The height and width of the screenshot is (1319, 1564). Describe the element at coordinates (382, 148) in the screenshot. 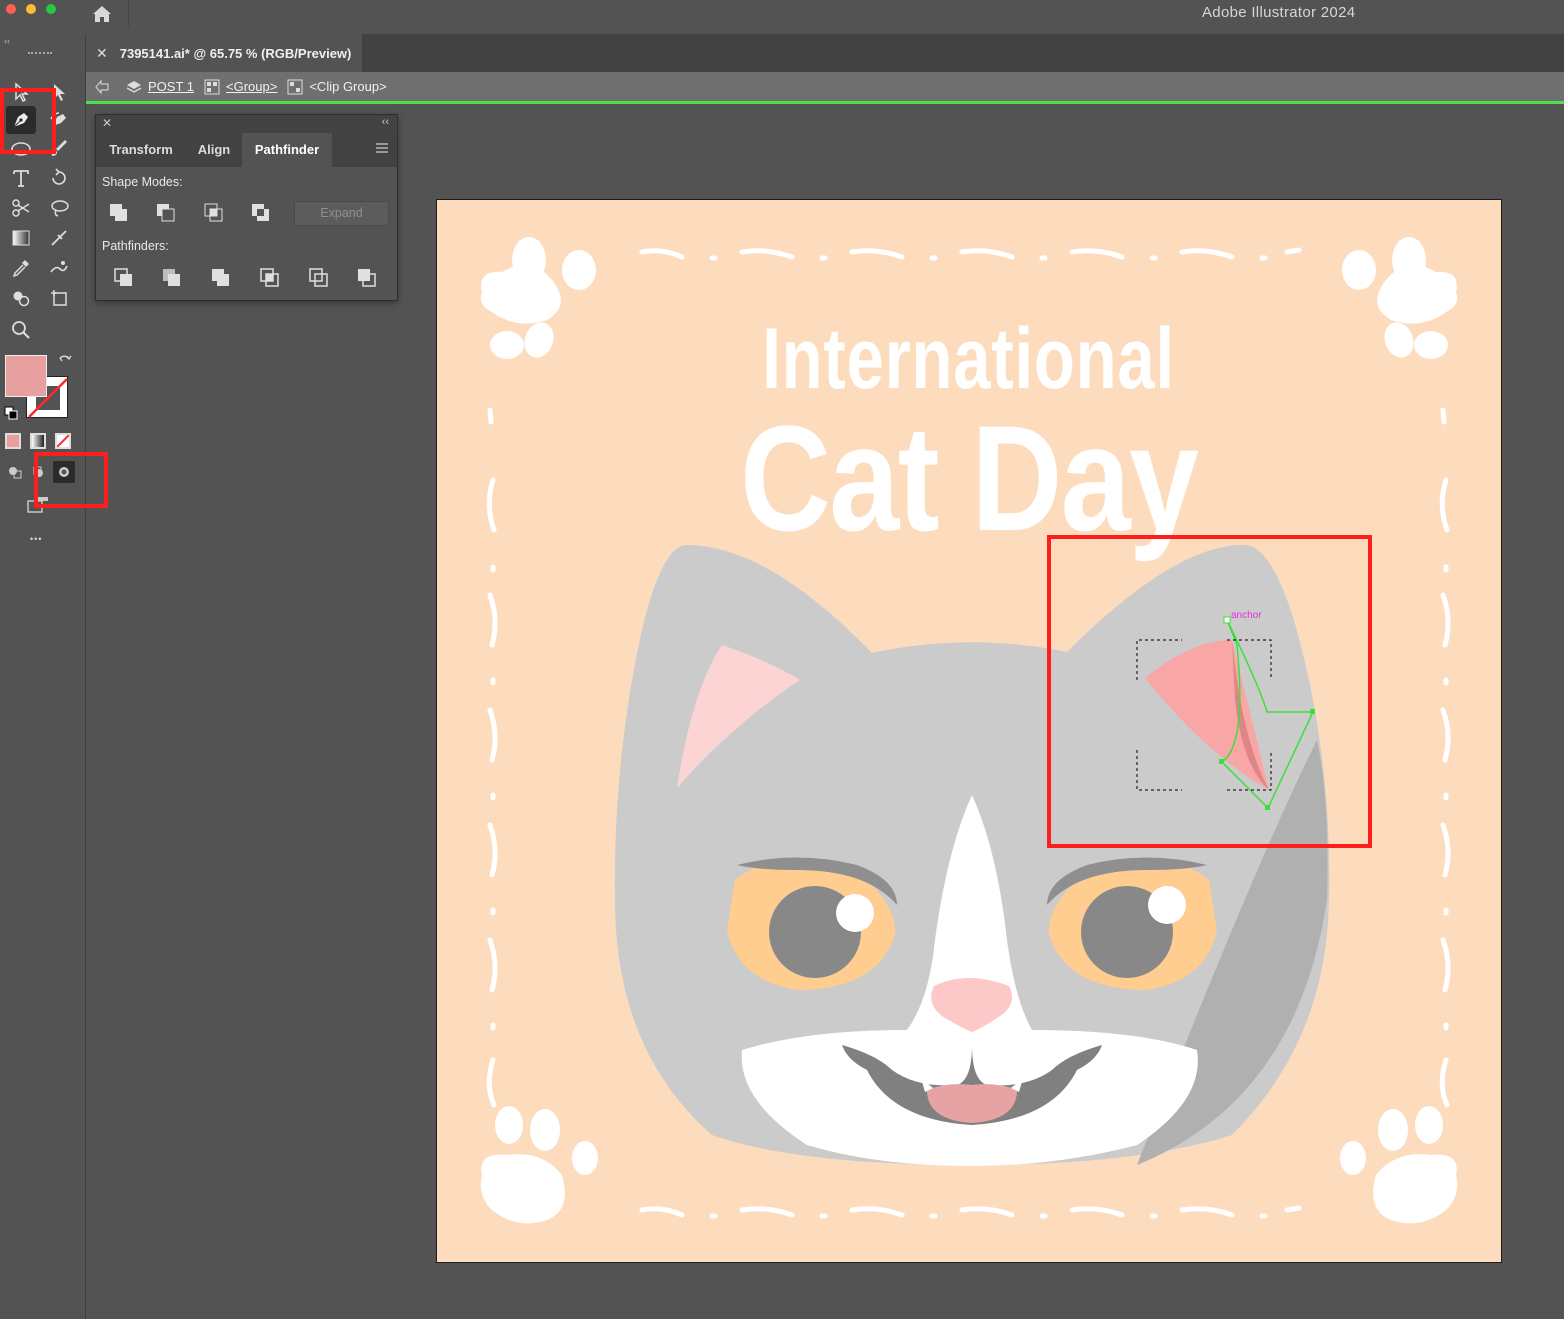

I see `panel-menu-icon` at that location.